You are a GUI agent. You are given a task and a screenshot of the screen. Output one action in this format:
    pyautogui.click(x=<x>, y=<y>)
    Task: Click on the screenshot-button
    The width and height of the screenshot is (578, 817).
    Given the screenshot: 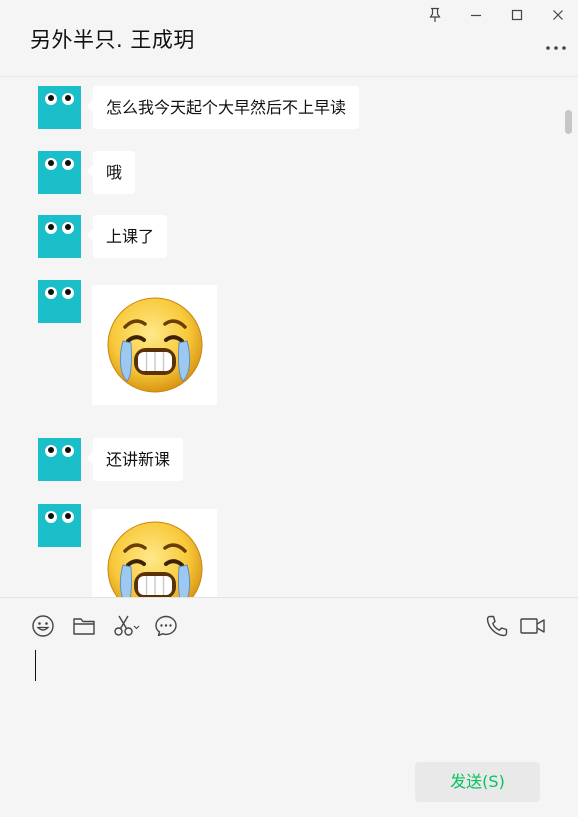 What is the action you would take?
    pyautogui.click(x=127, y=626)
    